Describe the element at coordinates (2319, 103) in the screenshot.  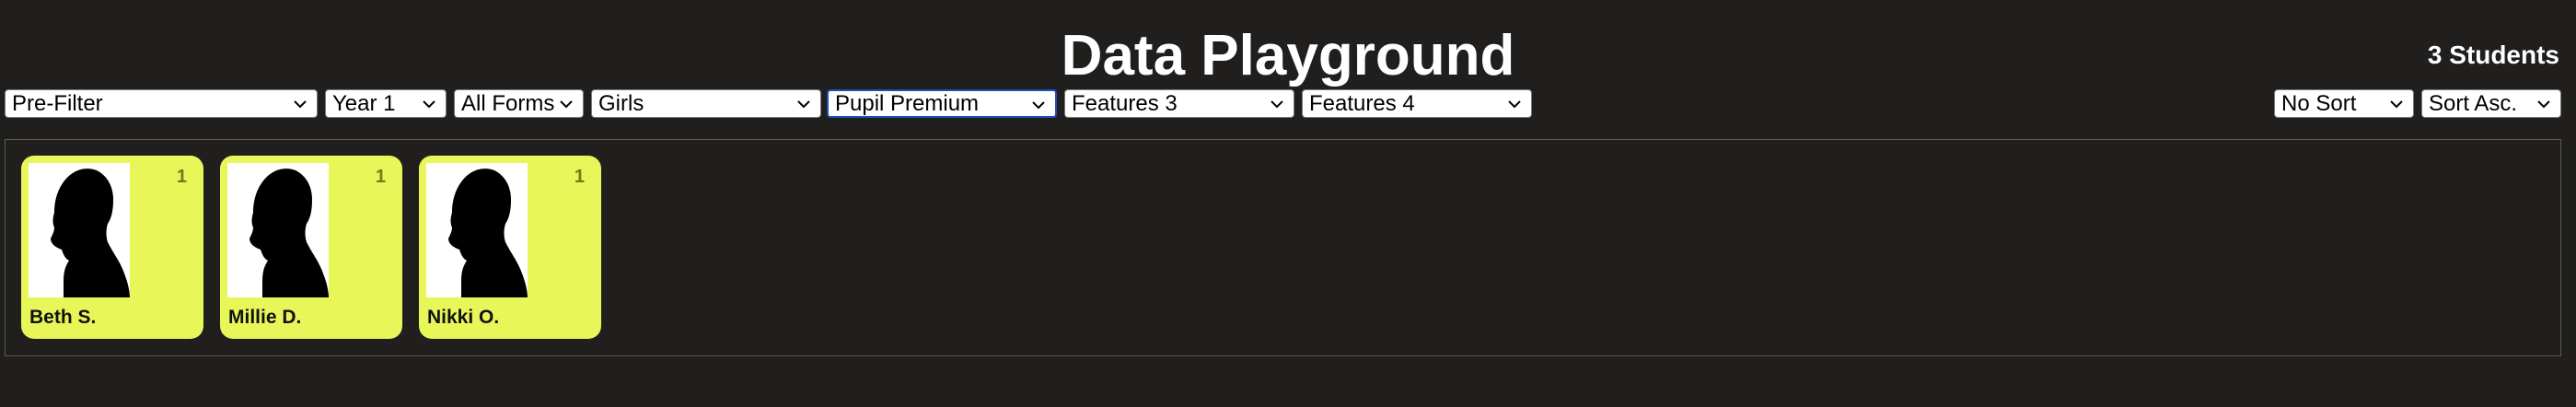
I see `sort-field-select-value: No Sort` at that location.